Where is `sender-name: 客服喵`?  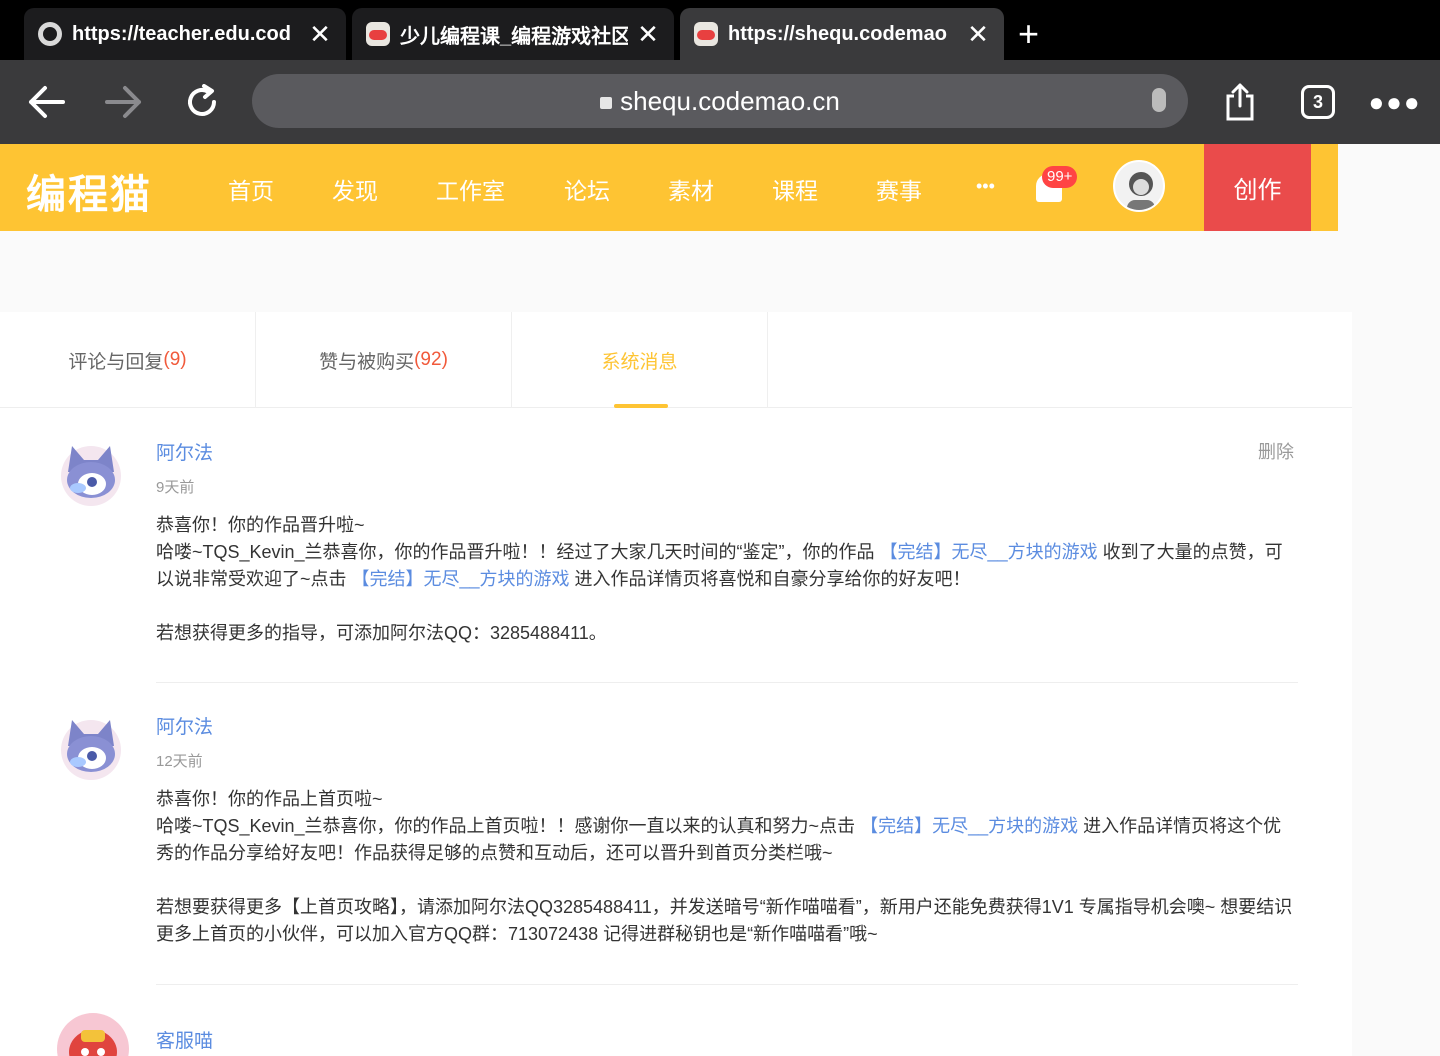
sender-name: 客服喵 is located at coordinates (184, 1039).